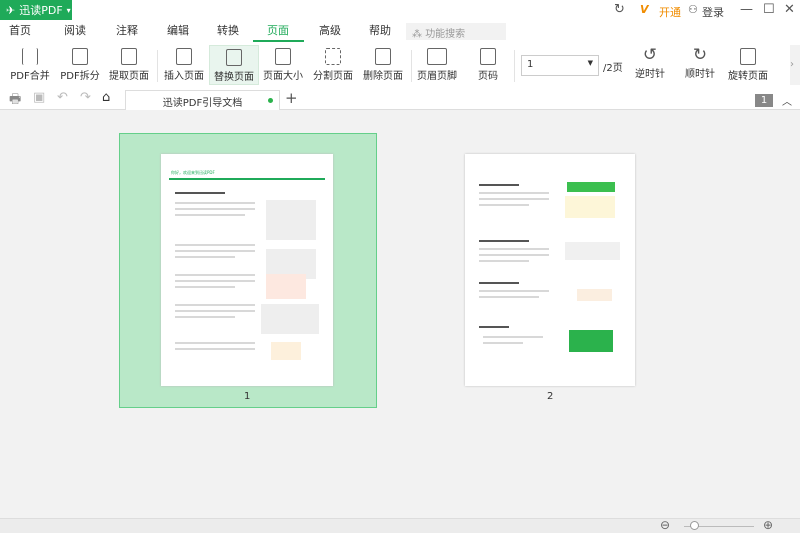 The image size is (800, 533). I want to click on collapse-icon: ︿, so click(787, 100).